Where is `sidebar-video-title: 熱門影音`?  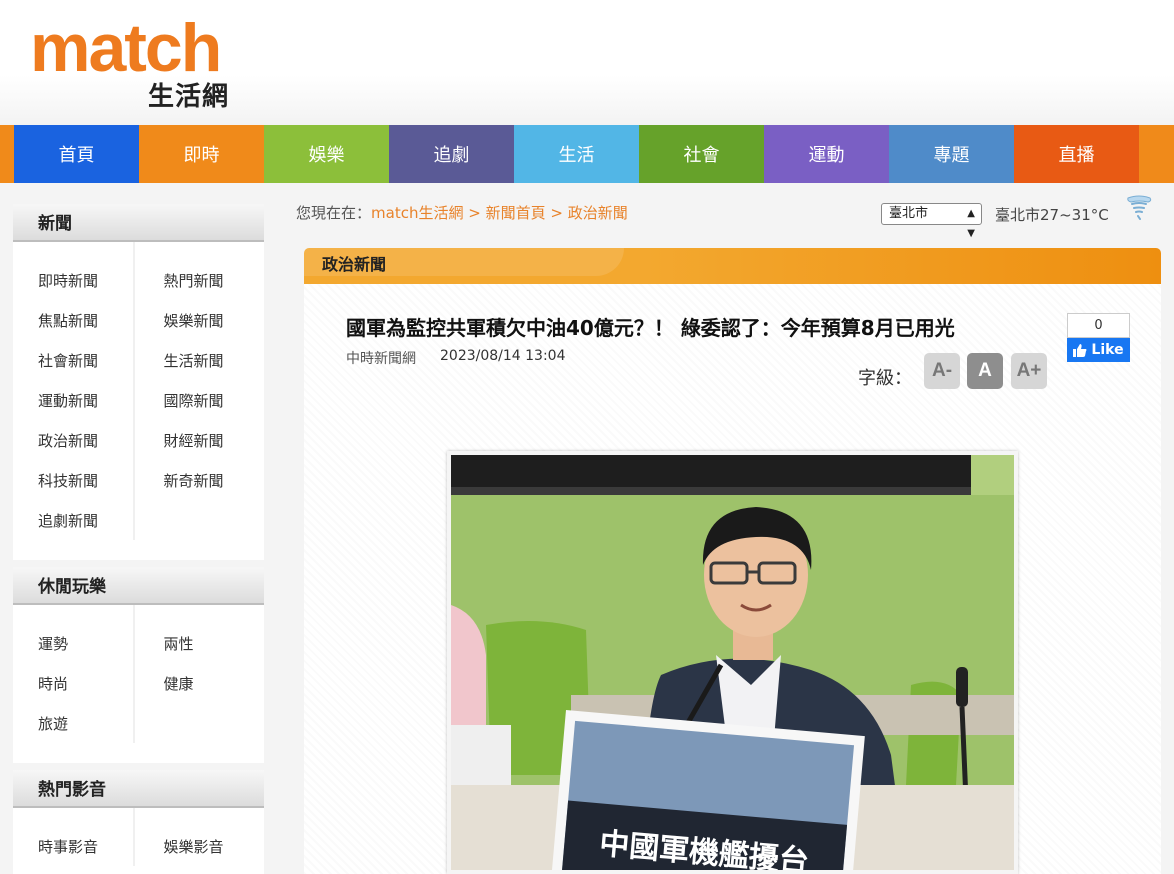 sidebar-video-title: 熱門影音 is located at coordinates (138, 789).